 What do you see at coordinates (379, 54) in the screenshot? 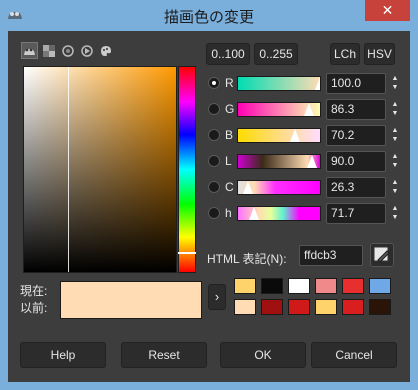
I see `hsv-button: HSV` at bounding box center [379, 54].